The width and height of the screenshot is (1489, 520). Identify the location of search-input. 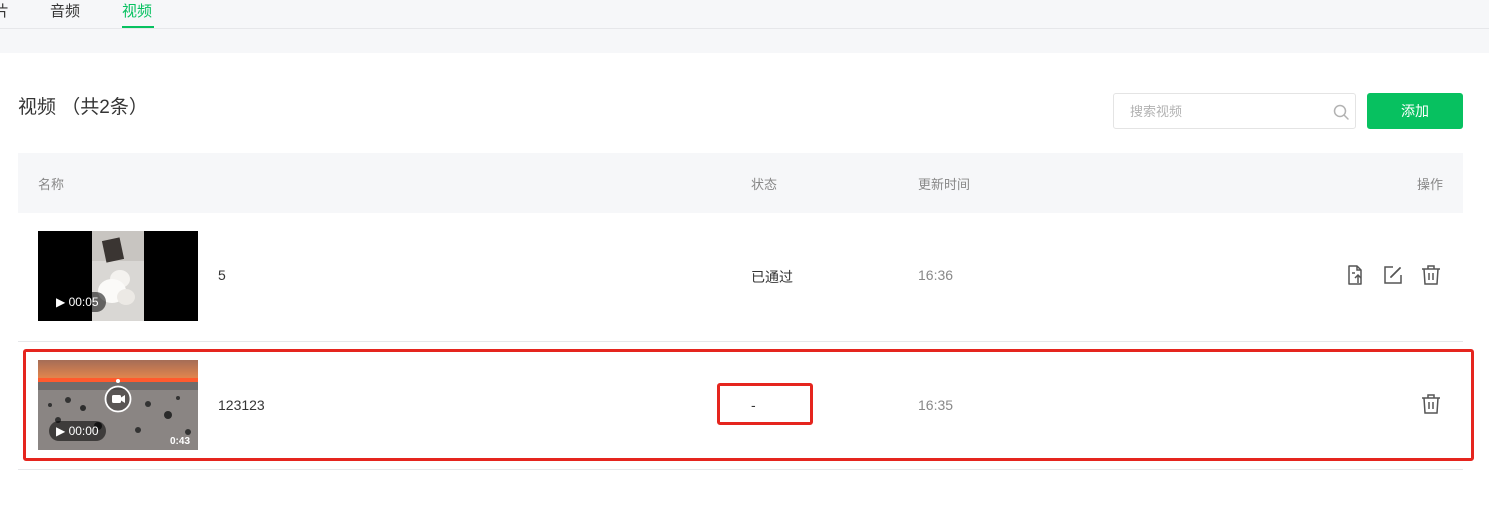
(1219, 111).